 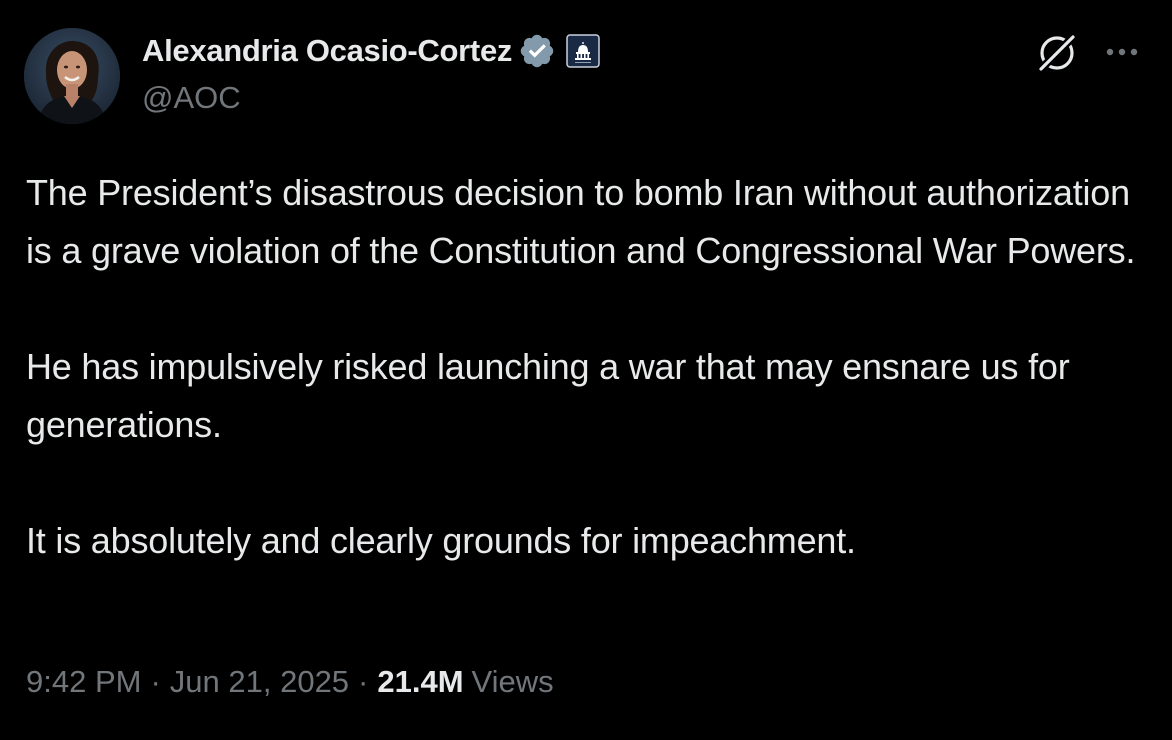 I want to click on author-handle: @AOC, so click(x=191, y=98).